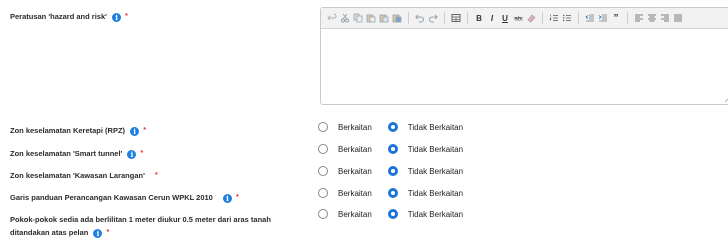 The height and width of the screenshot is (248, 728). What do you see at coordinates (68, 130) in the screenshot?
I see `label-text: Zon keselamatan Keretapi (RPZ)` at bounding box center [68, 130].